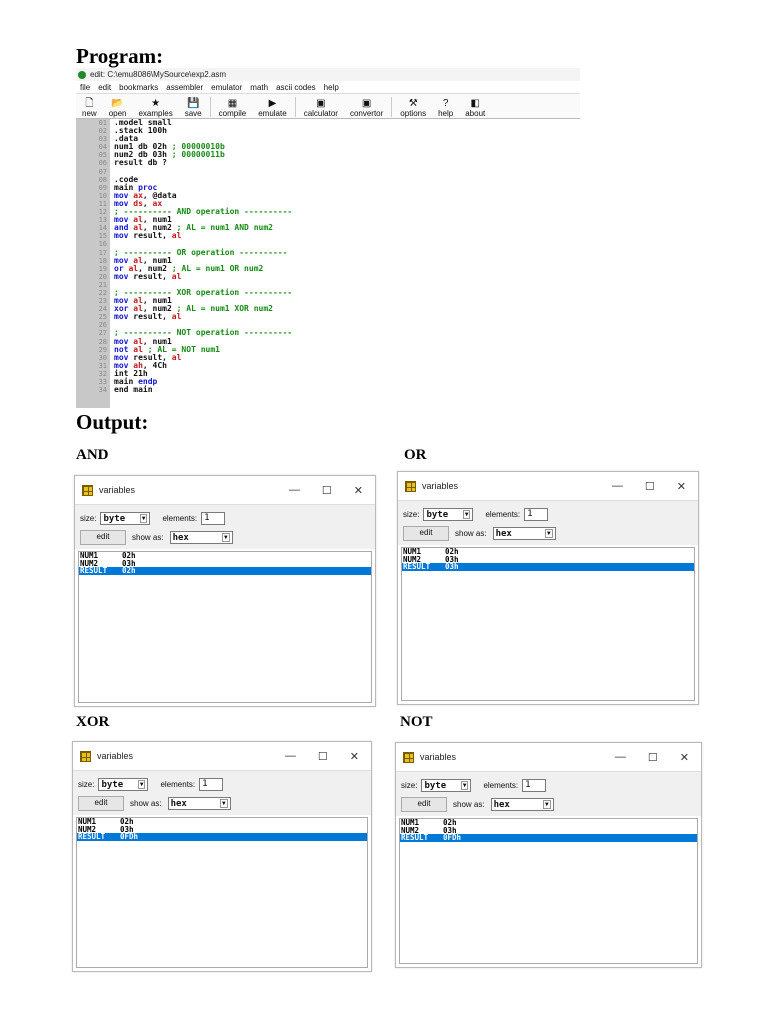 The height and width of the screenshot is (1024, 768). I want to click on code-line: ; ---------- OR operation ----------, so click(347, 252).